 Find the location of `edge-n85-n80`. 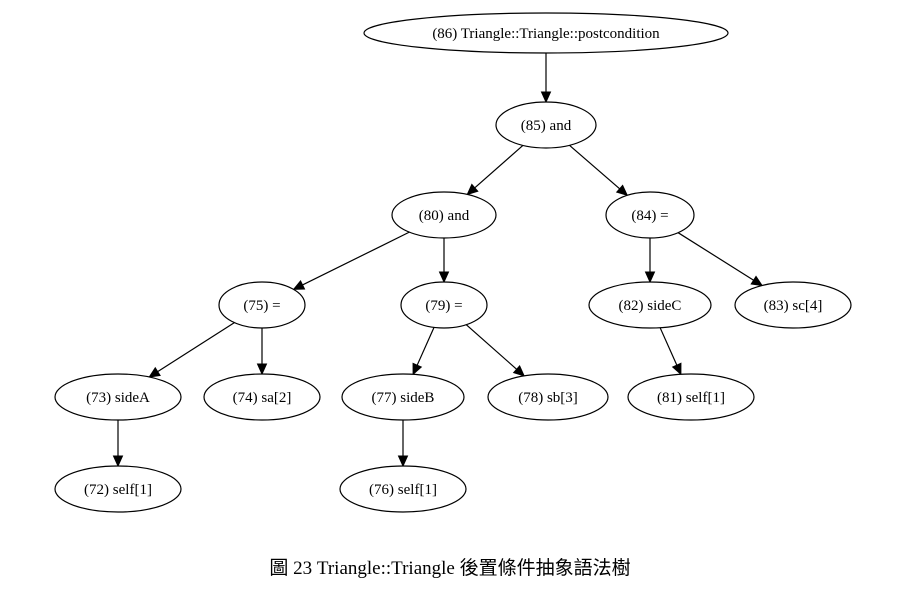

edge-n85-n80 is located at coordinates (495, 170).